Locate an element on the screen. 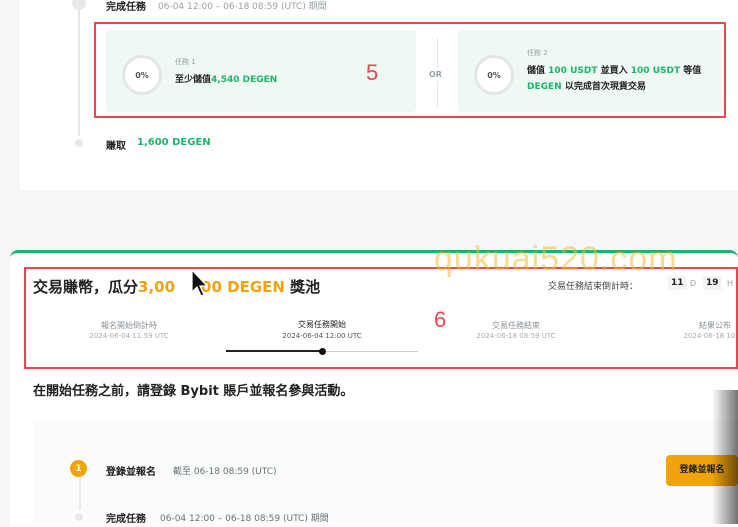 The height and width of the screenshot is (527, 738). step-dot-register: 1 is located at coordinates (78, 468).